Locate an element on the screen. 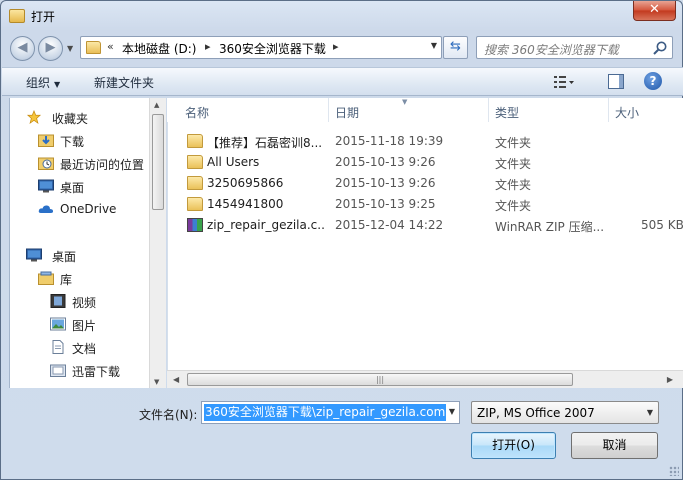 The width and height of the screenshot is (683, 480). file-list-horizontal-scrollbar: ◀ ||| ▶ is located at coordinates (425, 379).